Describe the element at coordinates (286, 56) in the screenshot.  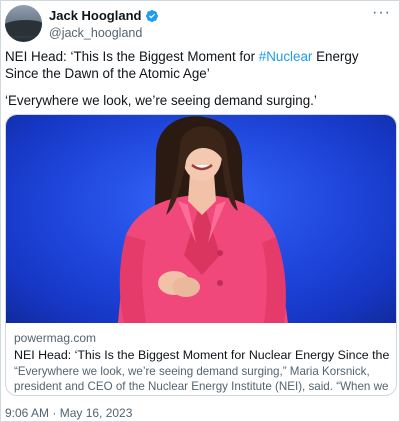
I see `hashtag-link: #Nuclear` at that location.